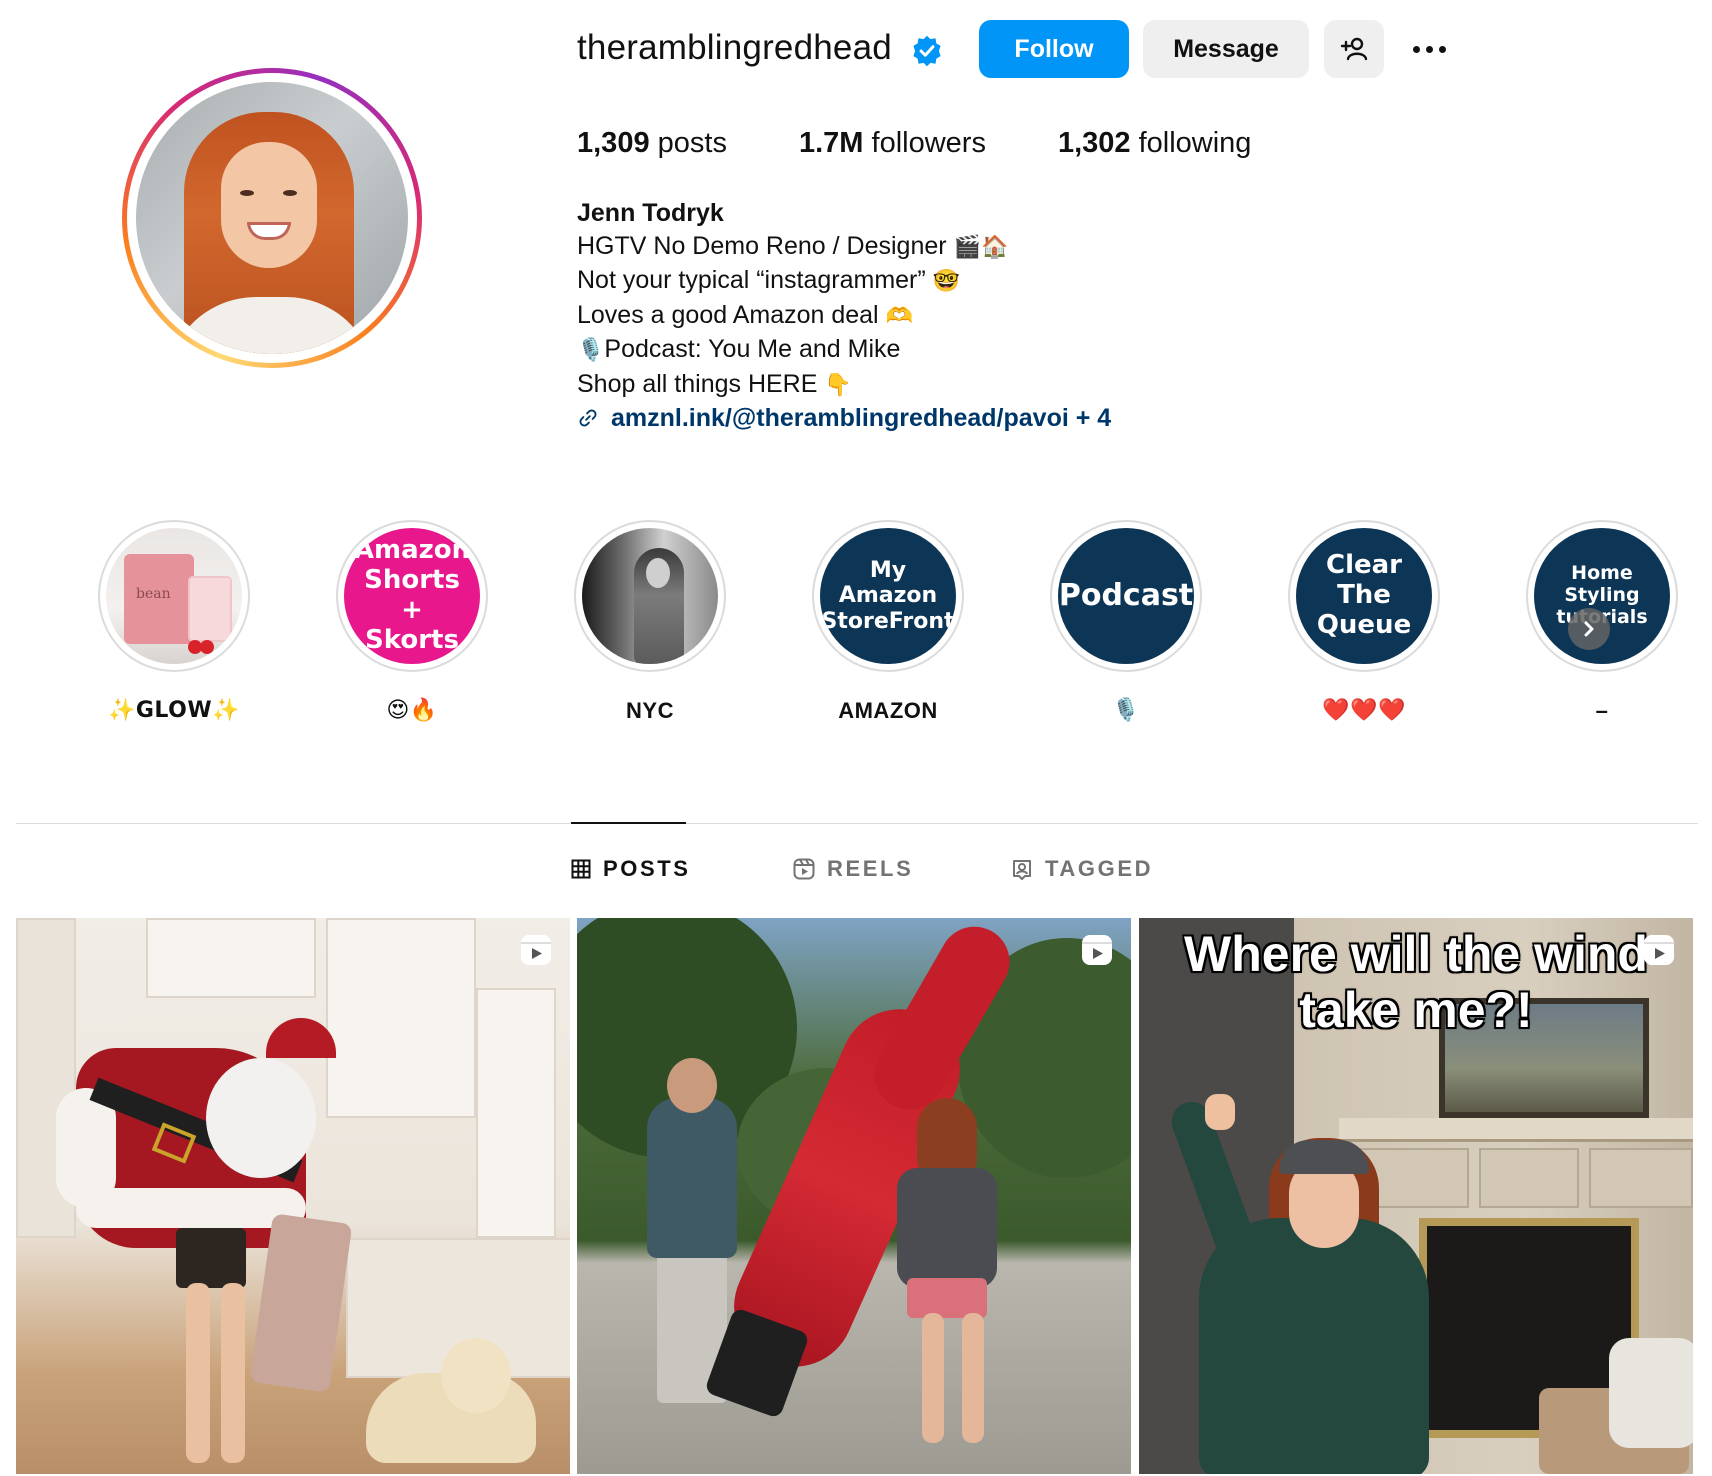  I want to click on bio-line-text: Podcast: You Me and Mike, so click(752, 349).